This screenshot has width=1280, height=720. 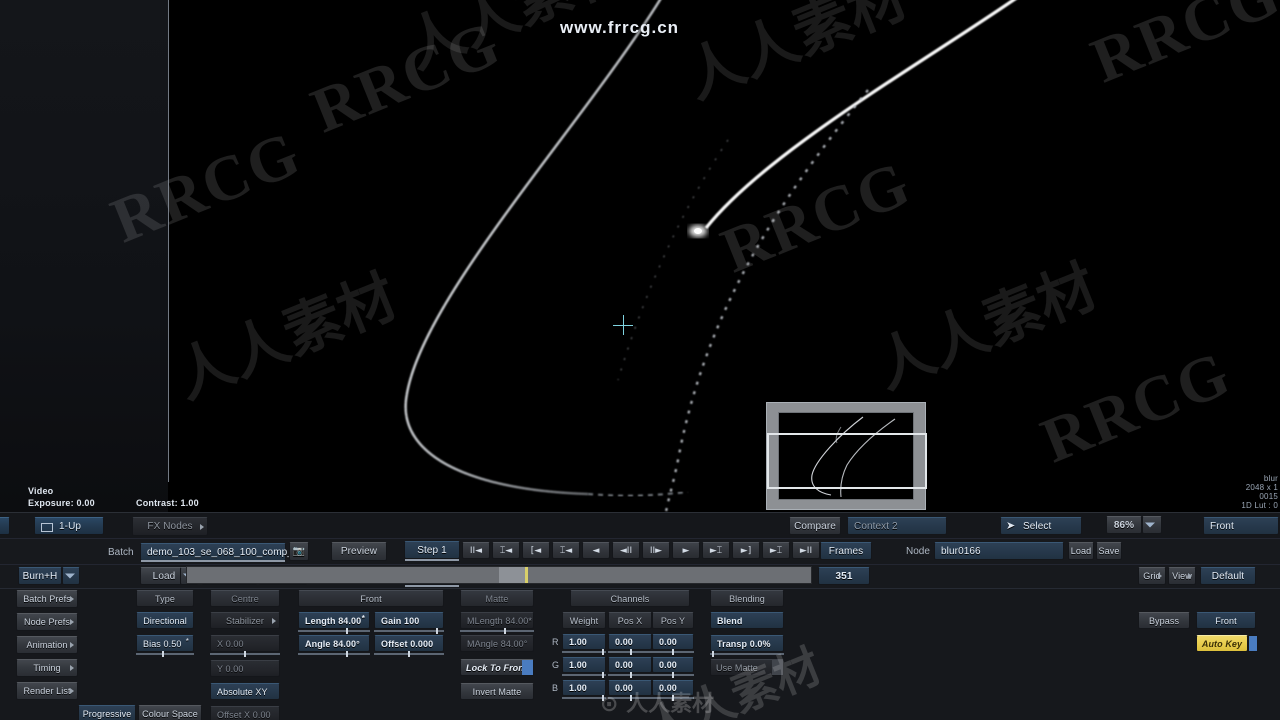 I want to click on channel-g-posx-nub, so click(x=631, y=675).